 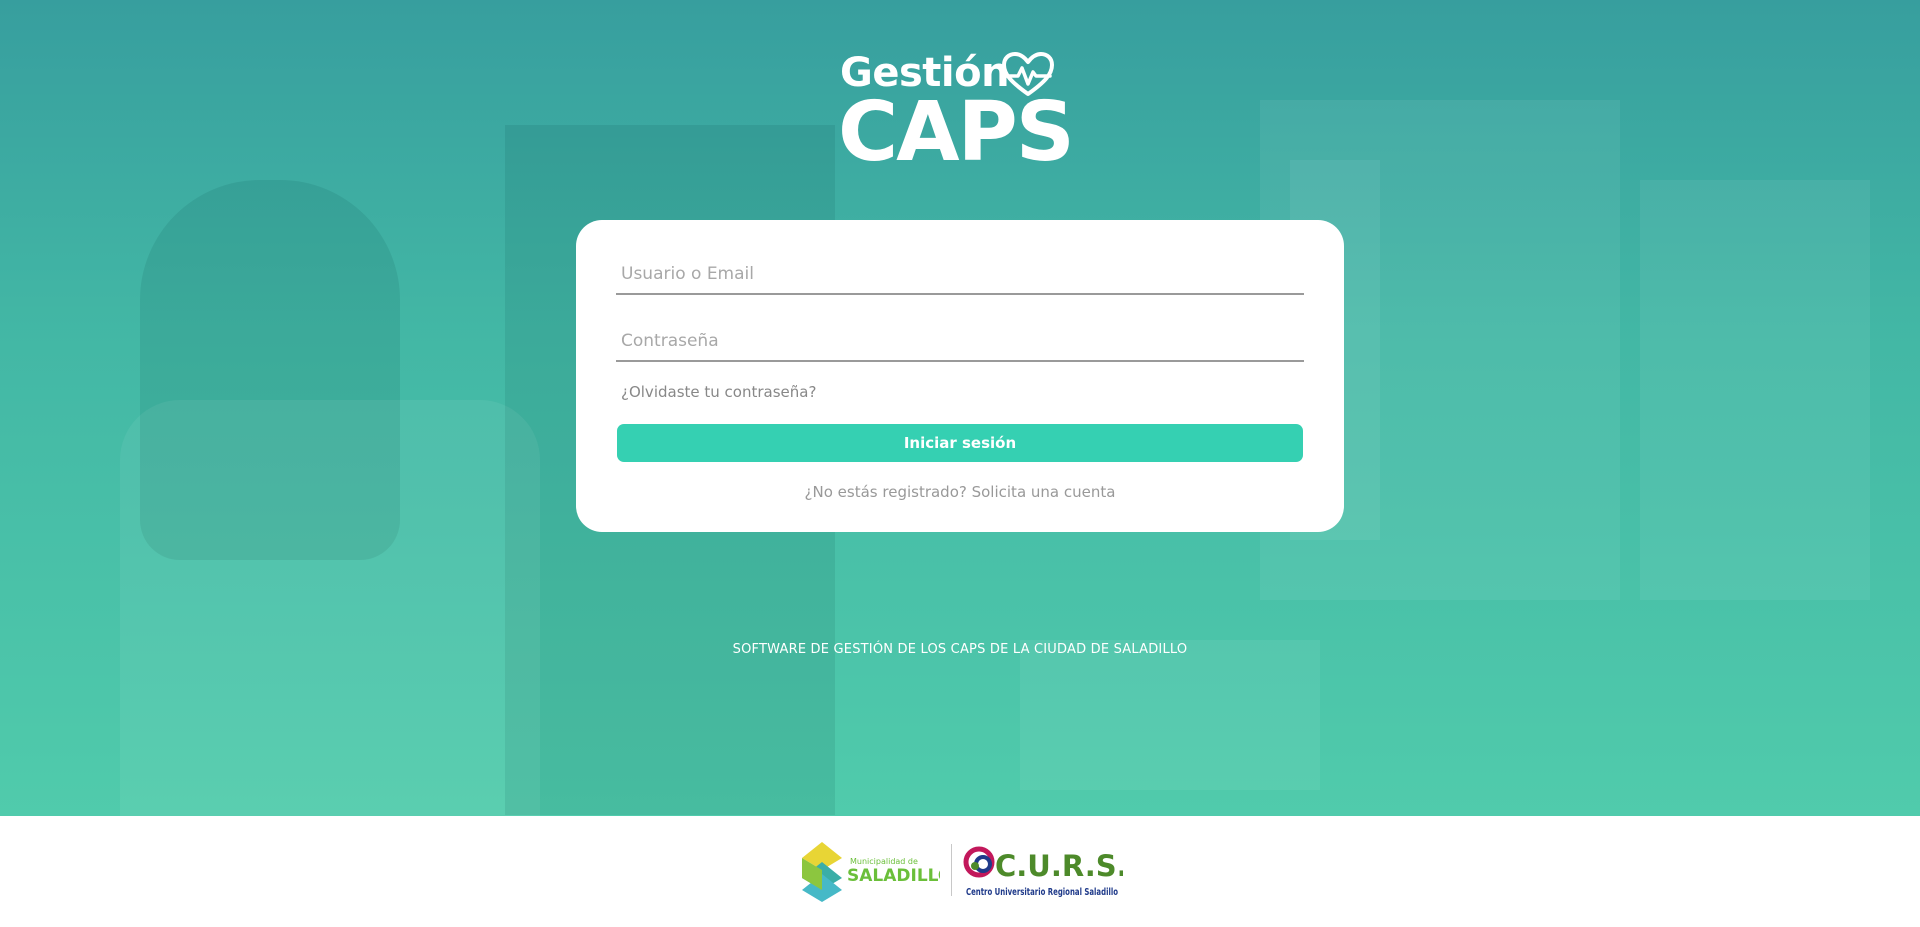 What do you see at coordinates (1755, 390) in the screenshot?
I see `bg-photo-glass` at bounding box center [1755, 390].